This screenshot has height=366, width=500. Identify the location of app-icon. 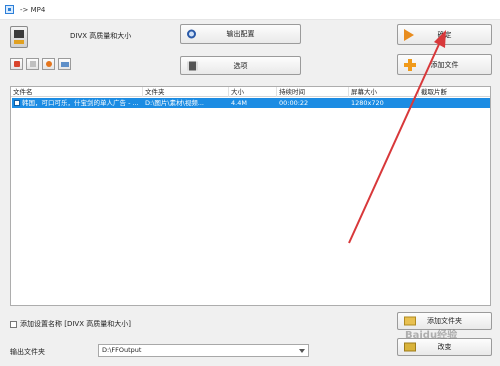
(9, 9).